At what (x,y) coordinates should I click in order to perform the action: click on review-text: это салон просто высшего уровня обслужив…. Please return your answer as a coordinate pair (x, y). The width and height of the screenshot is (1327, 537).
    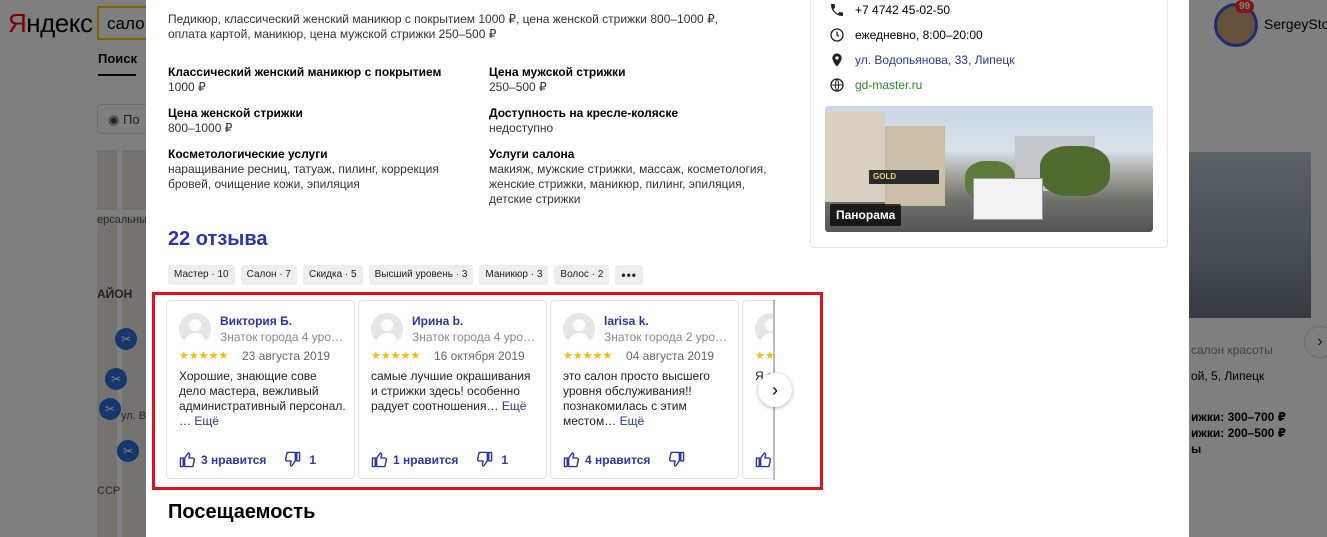
    Looking at the image, I should click on (636, 398).